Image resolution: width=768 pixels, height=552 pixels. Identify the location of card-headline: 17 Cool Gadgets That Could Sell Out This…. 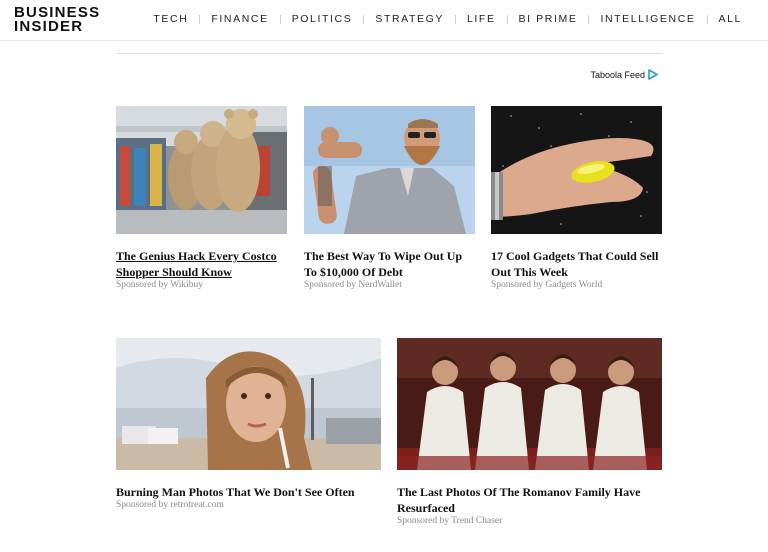
(576, 264).